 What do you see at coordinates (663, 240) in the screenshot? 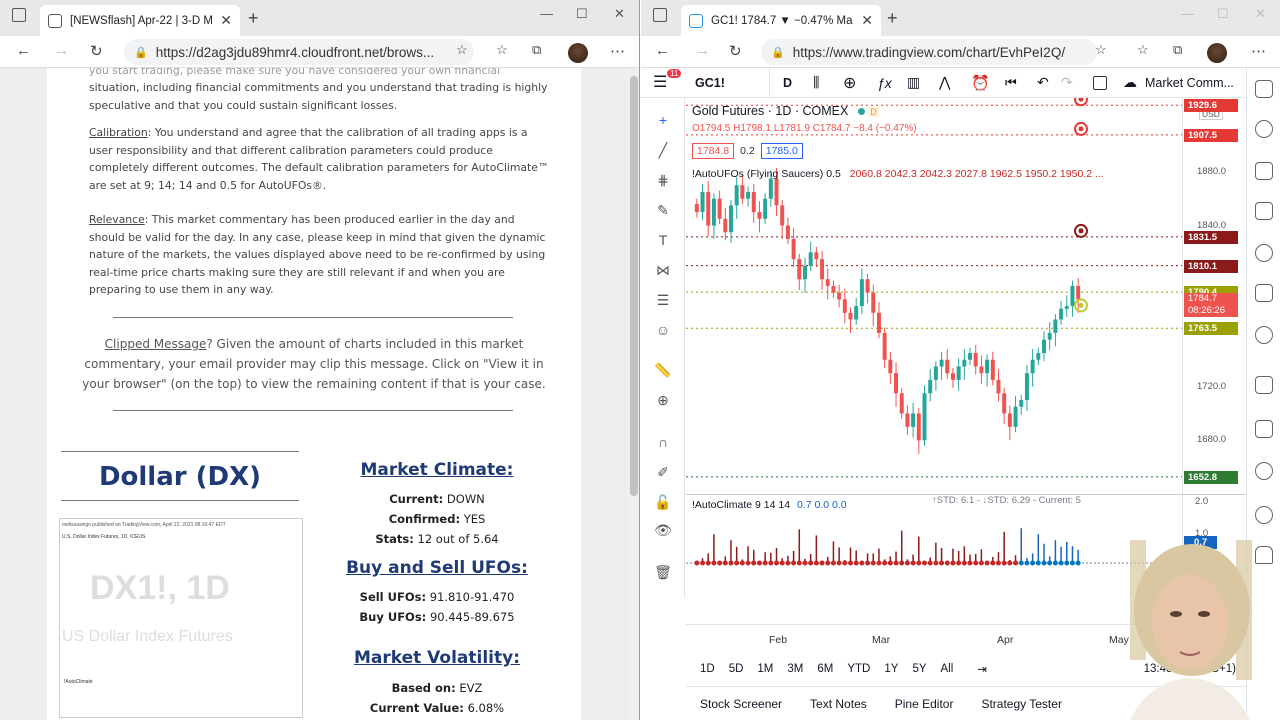
I see `text-tool-icon: T` at bounding box center [663, 240].